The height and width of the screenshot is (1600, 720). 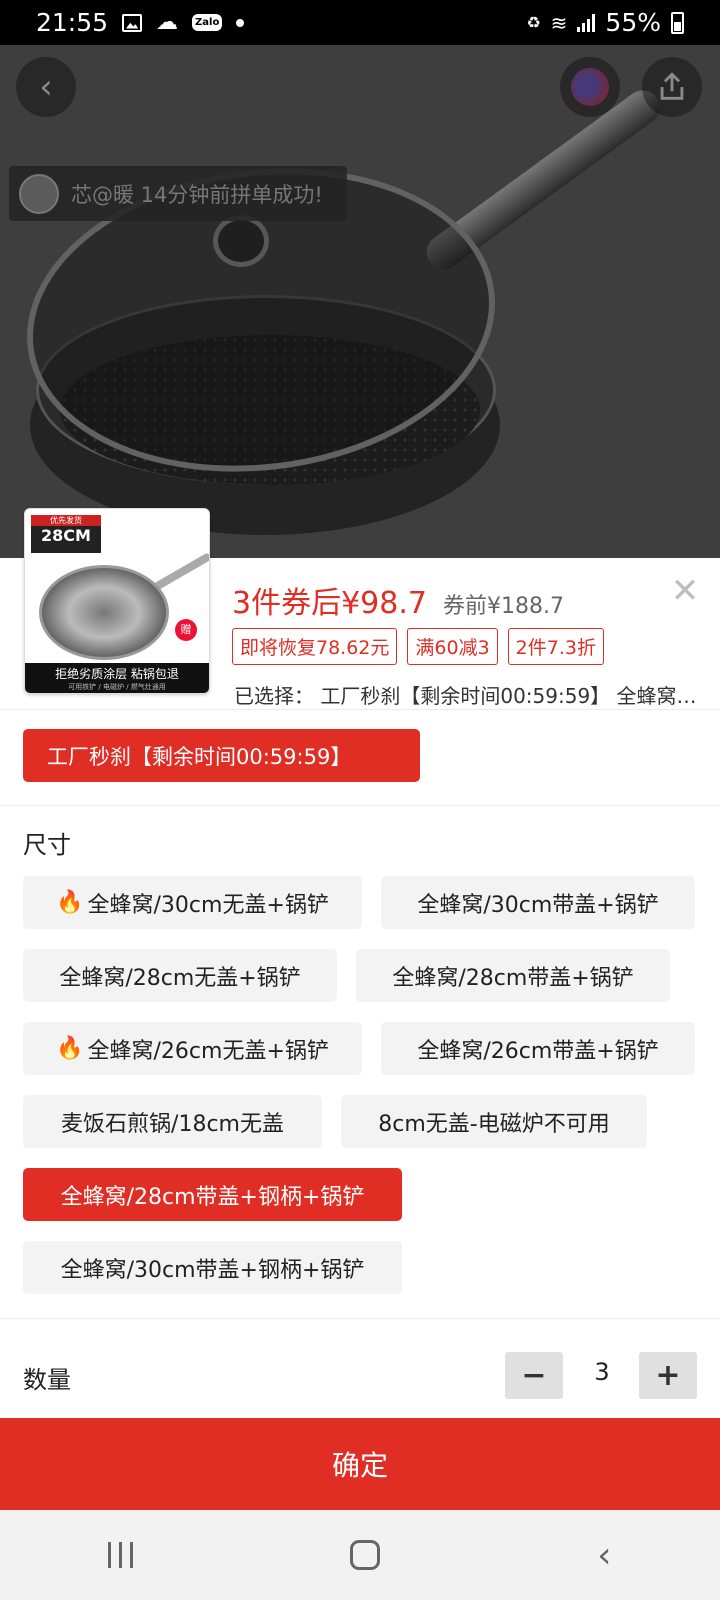 What do you see at coordinates (604, 1555) in the screenshot?
I see `back-nav-icon: ‹` at bounding box center [604, 1555].